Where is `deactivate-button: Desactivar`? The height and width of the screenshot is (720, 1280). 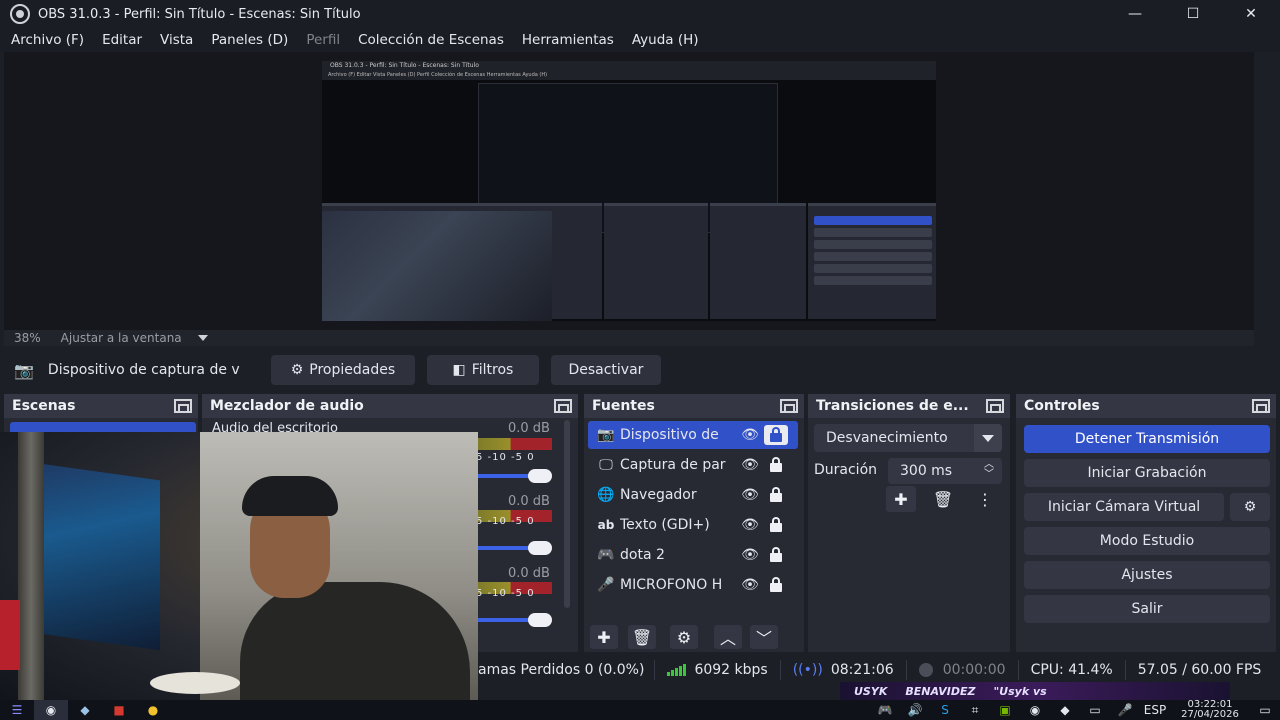
deactivate-button: Desactivar is located at coordinates (605, 370).